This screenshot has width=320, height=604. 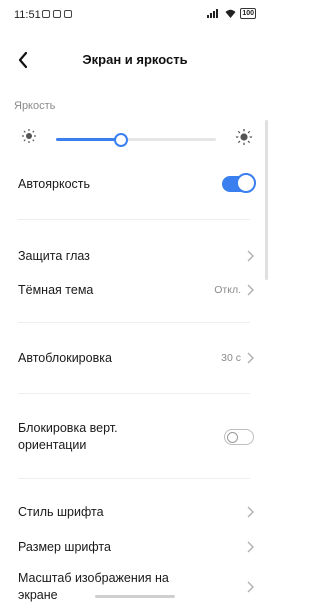 I want to click on rotation-lock-toggle, so click(x=239, y=437).